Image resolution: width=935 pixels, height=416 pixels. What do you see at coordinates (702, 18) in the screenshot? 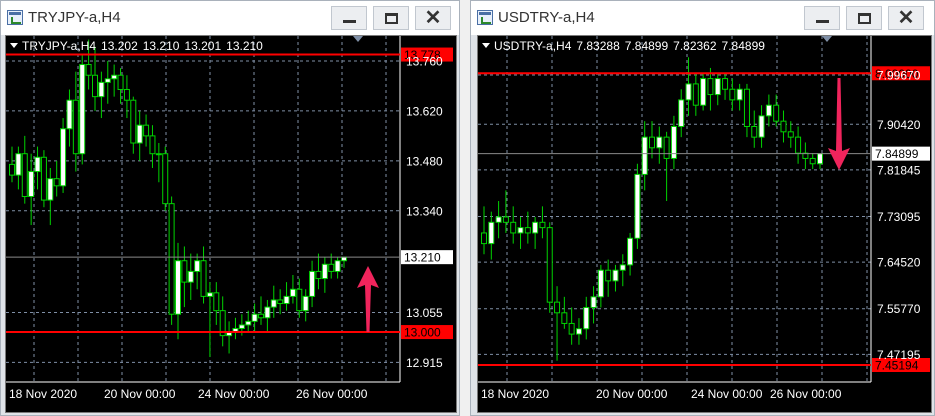
I see `title-bar: USDTRY-a,H4 ✕` at bounding box center [702, 18].